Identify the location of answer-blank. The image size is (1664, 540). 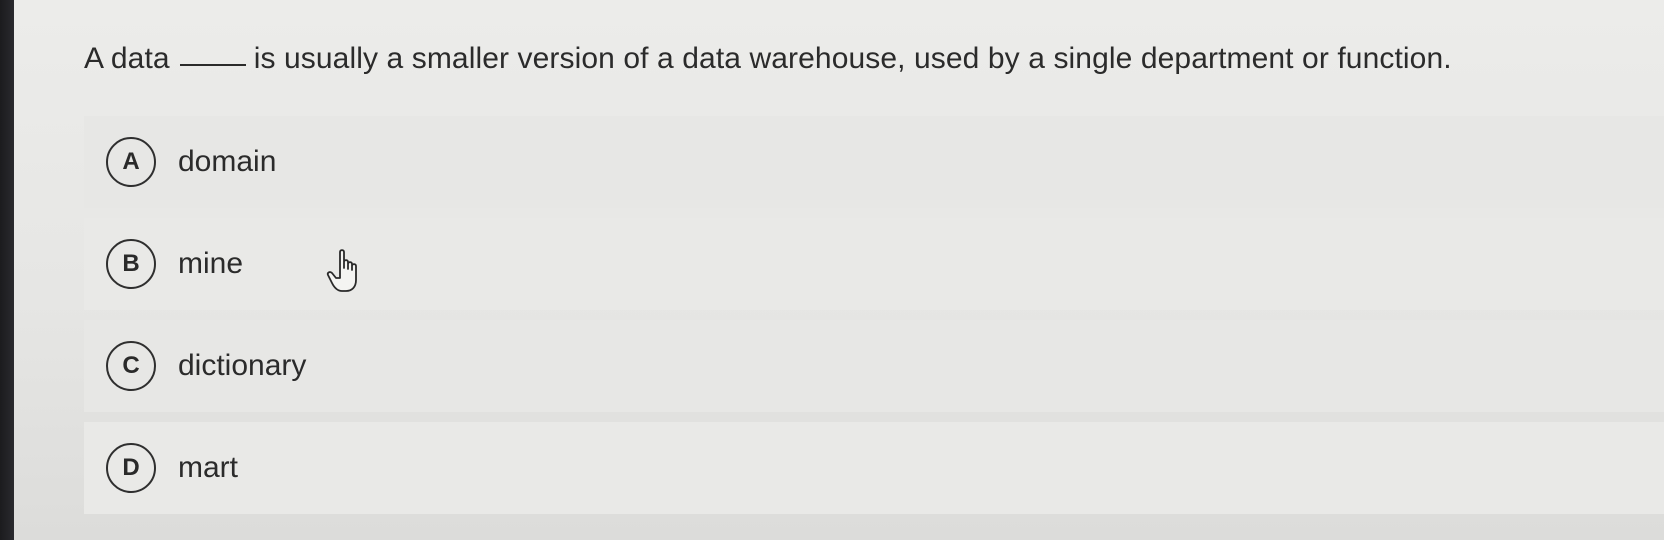
(212, 65).